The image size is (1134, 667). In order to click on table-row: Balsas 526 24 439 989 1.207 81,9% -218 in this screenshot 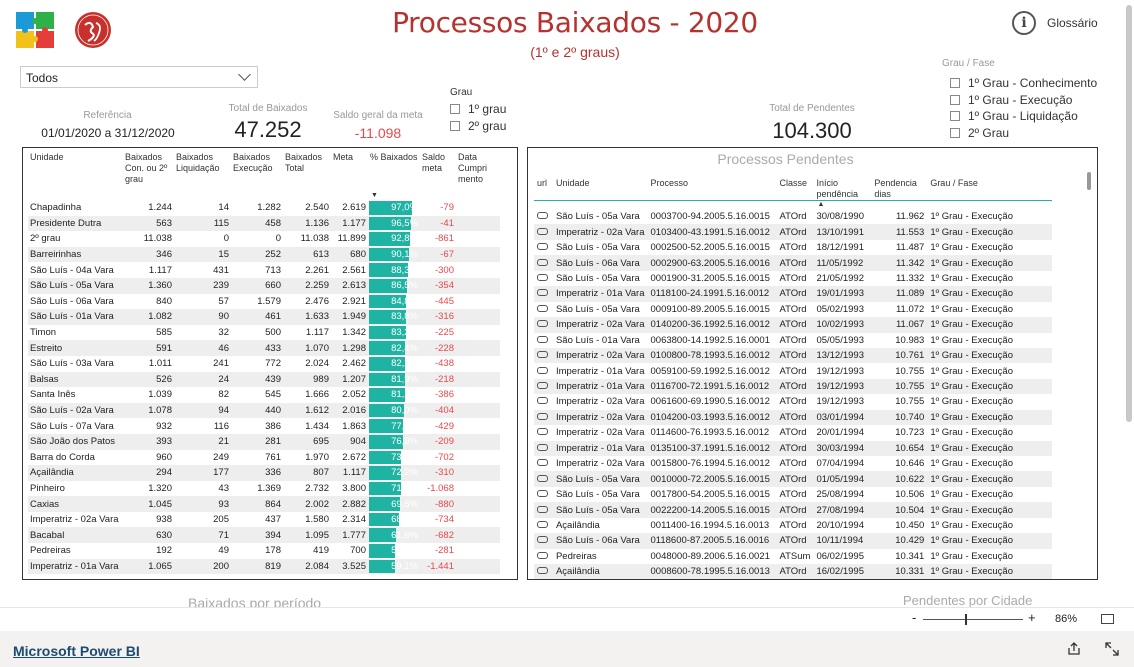, I will do `click(264, 379)`.